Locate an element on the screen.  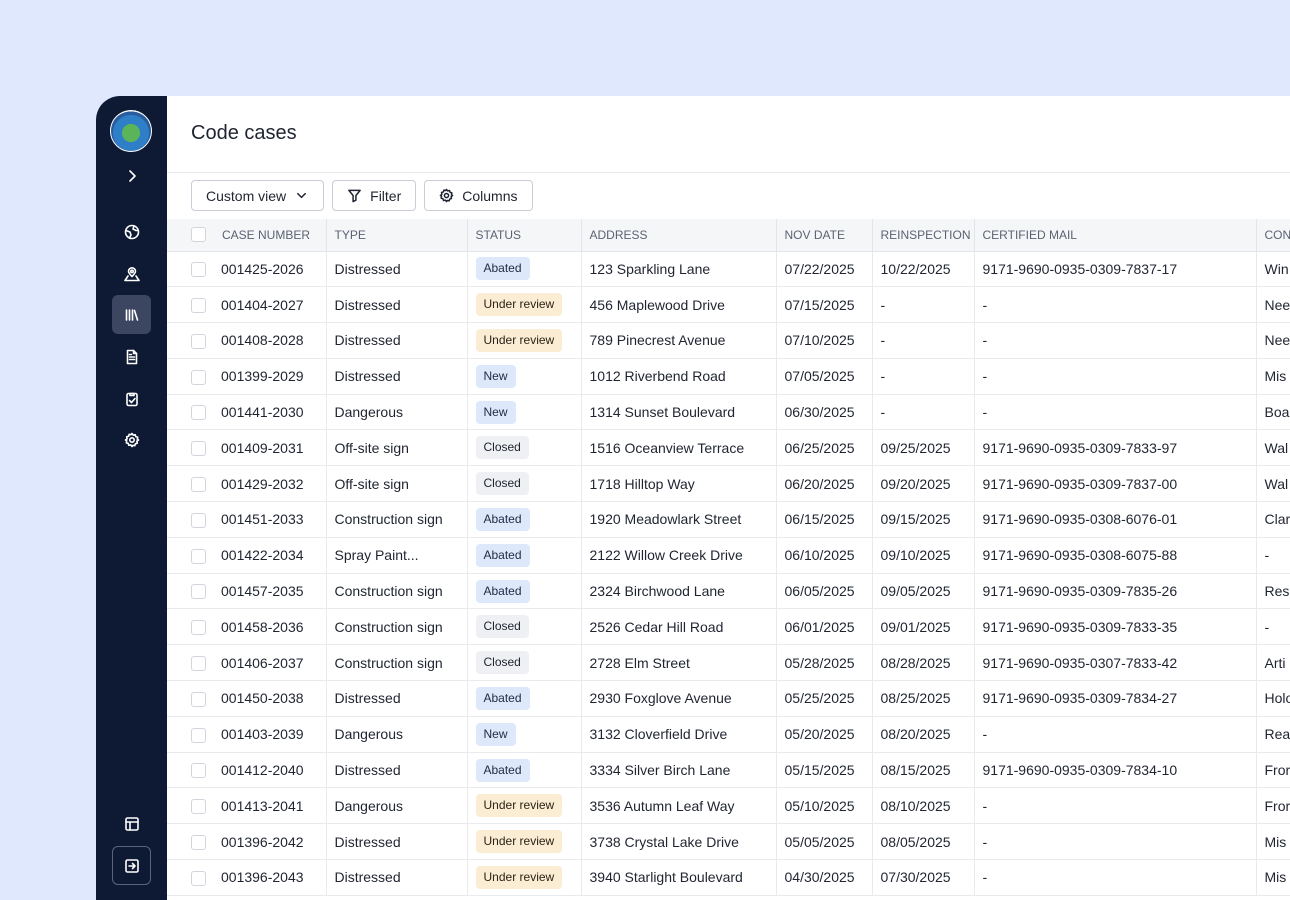
cell-contact: Holo is located at coordinates (1273, 698).